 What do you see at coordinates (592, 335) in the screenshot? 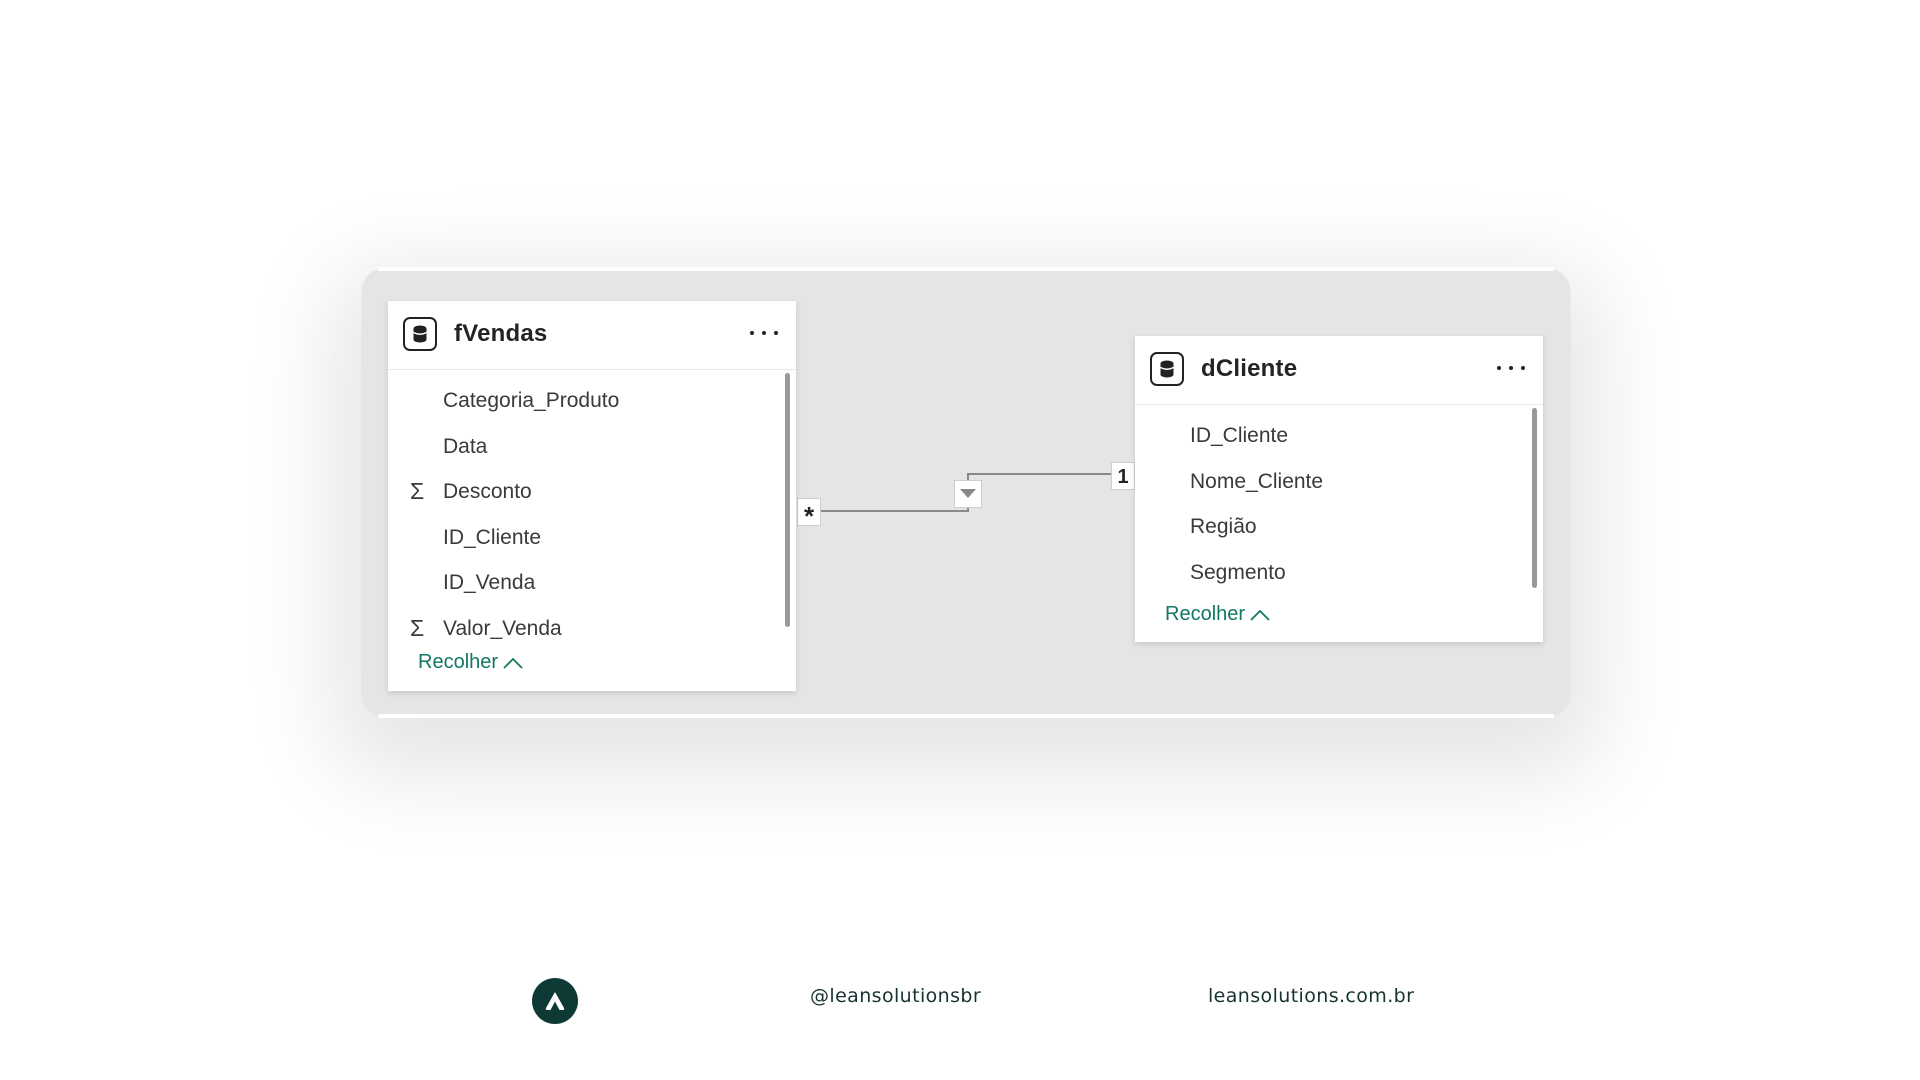
I see `table-card-header: fVendas` at bounding box center [592, 335].